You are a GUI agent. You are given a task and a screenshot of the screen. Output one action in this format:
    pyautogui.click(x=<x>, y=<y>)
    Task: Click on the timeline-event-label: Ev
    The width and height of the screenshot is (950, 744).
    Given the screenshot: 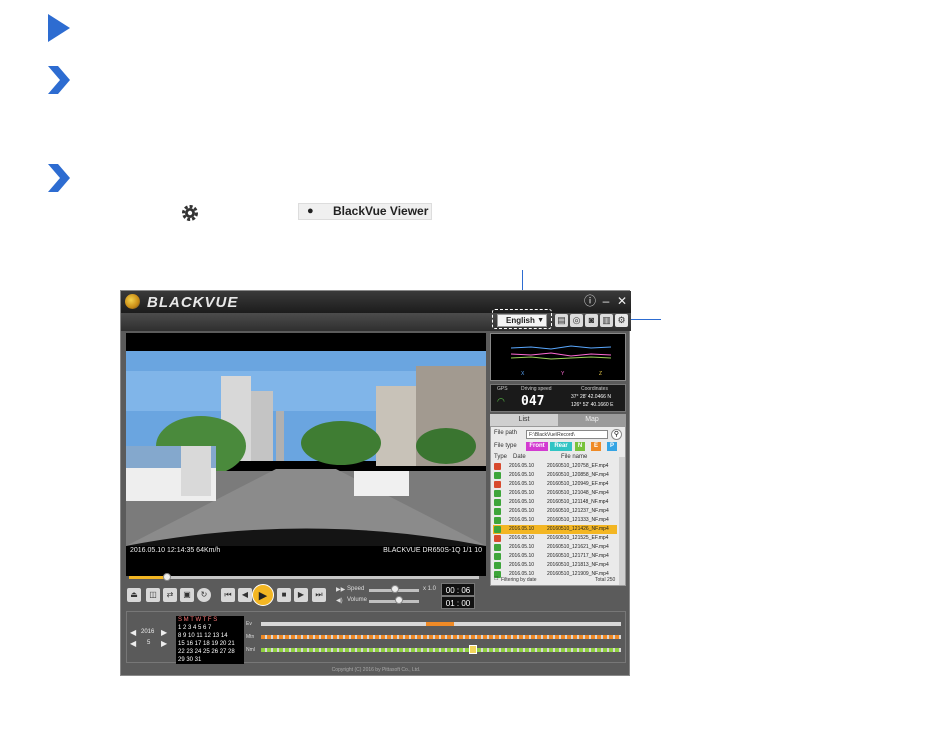 What is the action you would take?
    pyautogui.click(x=249, y=624)
    